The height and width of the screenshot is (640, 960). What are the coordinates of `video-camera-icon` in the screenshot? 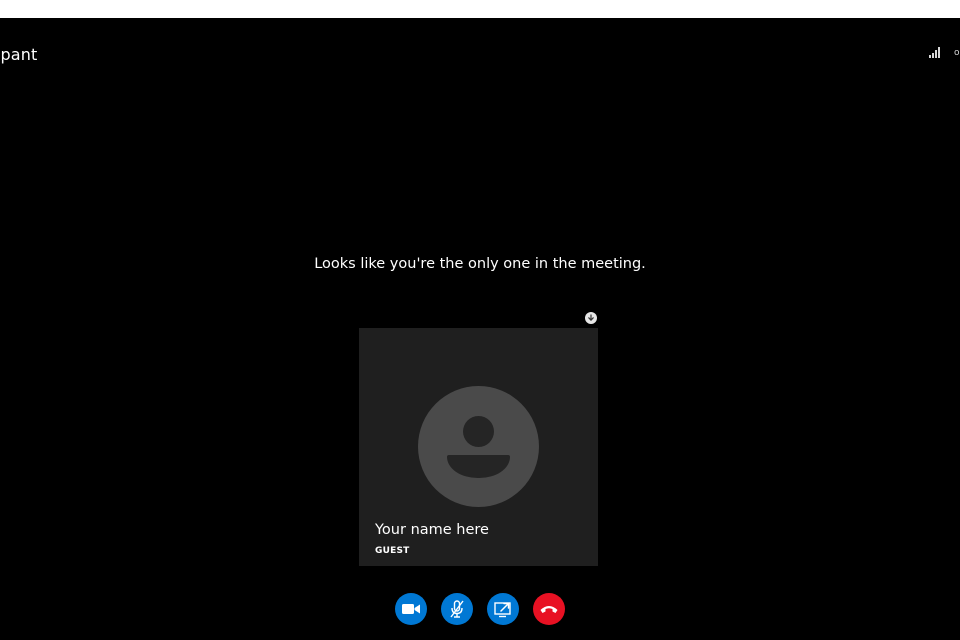 It's located at (411, 609).